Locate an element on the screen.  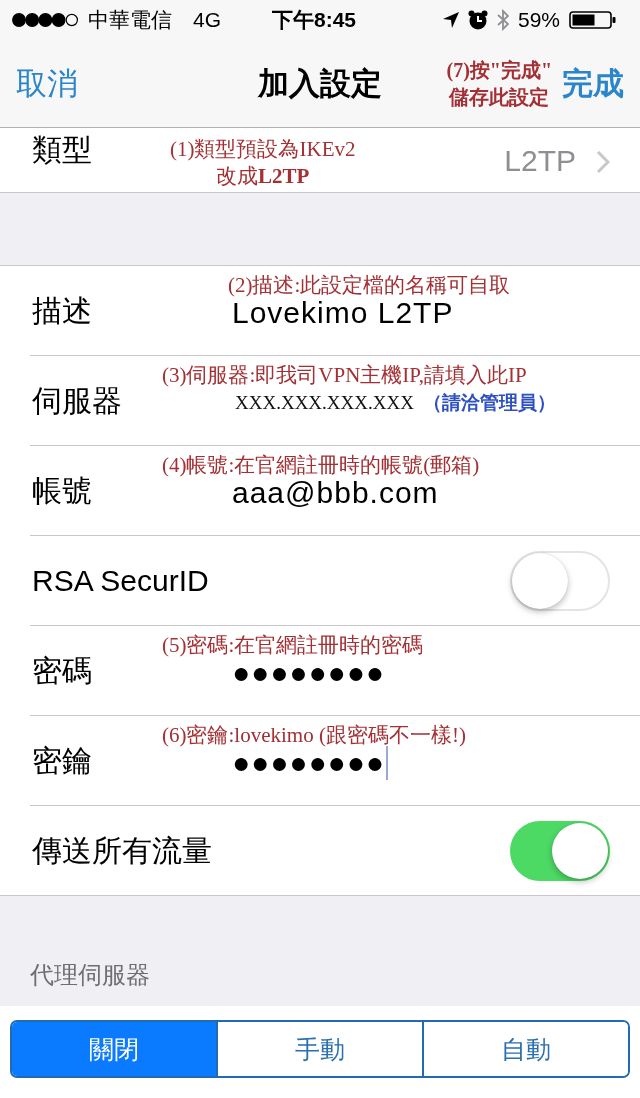
annotation-text: (1)類型預設為IKEv2 改成L2TP is located at coordinates (263, 163).